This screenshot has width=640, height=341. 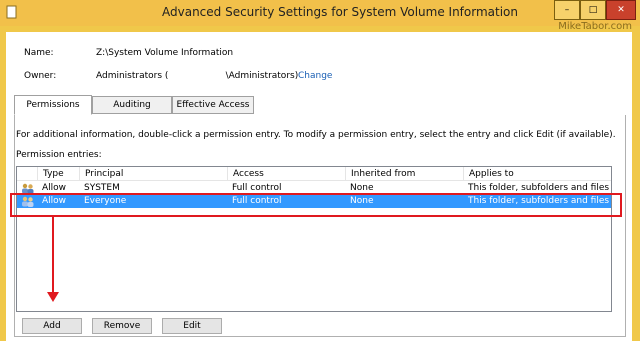 I want to click on annotation-highlight-box, so click(x=316, y=205).